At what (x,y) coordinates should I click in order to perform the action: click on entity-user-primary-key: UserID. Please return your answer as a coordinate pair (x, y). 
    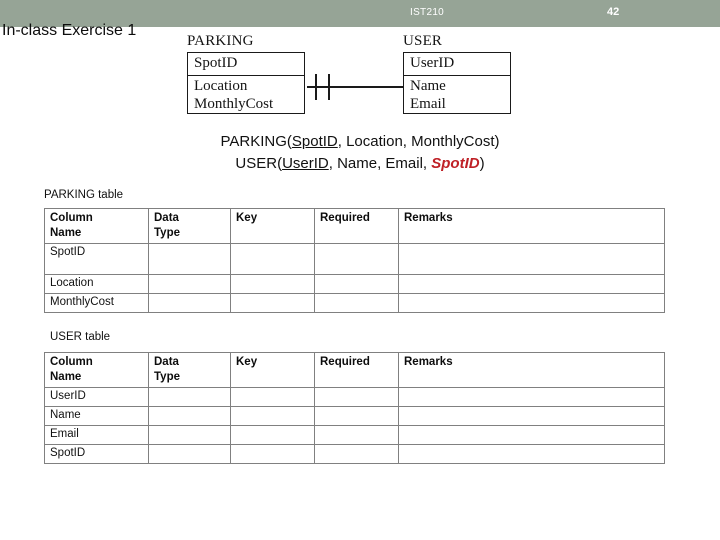
    Looking at the image, I should click on (457, 64).